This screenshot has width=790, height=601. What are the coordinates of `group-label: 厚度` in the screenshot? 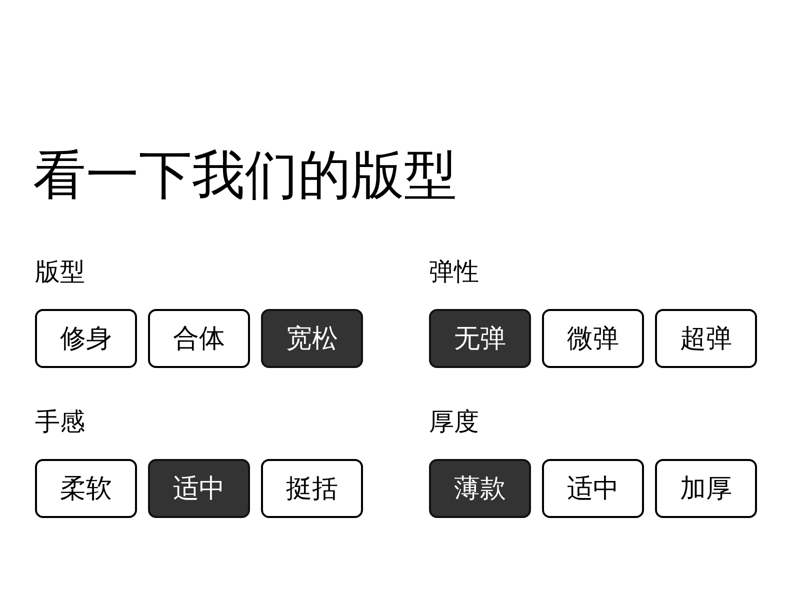 It's located at (454, 422).